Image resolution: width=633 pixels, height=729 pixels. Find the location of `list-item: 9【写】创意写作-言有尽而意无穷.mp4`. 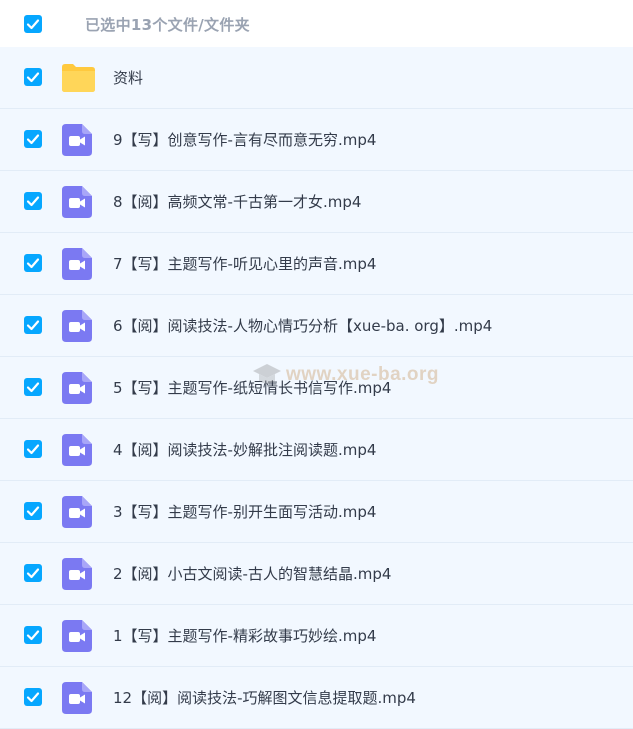

list-item: 9【写】创意写作-言有尽而意无穷.mp4 is located at coordinates (316, 140).